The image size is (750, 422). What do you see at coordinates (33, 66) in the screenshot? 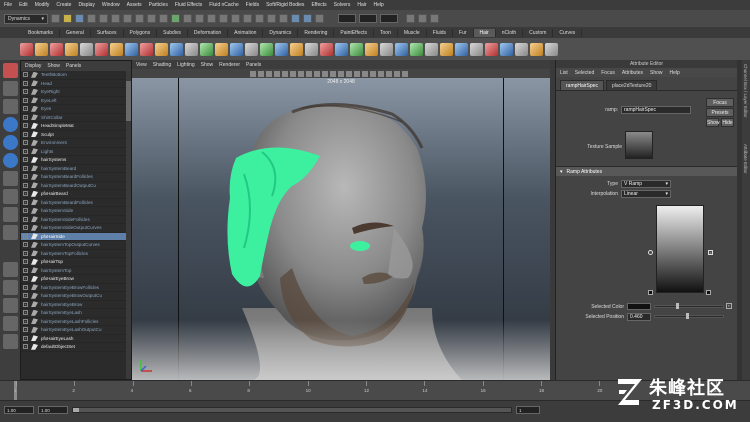
I see `outliner-menu-display: Display` at bounding box center [33, 66].